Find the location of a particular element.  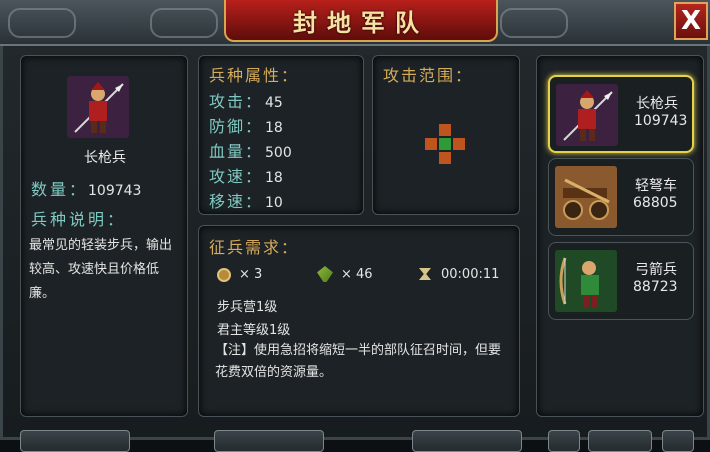

coin-icon is located at coordinates (224, 275).